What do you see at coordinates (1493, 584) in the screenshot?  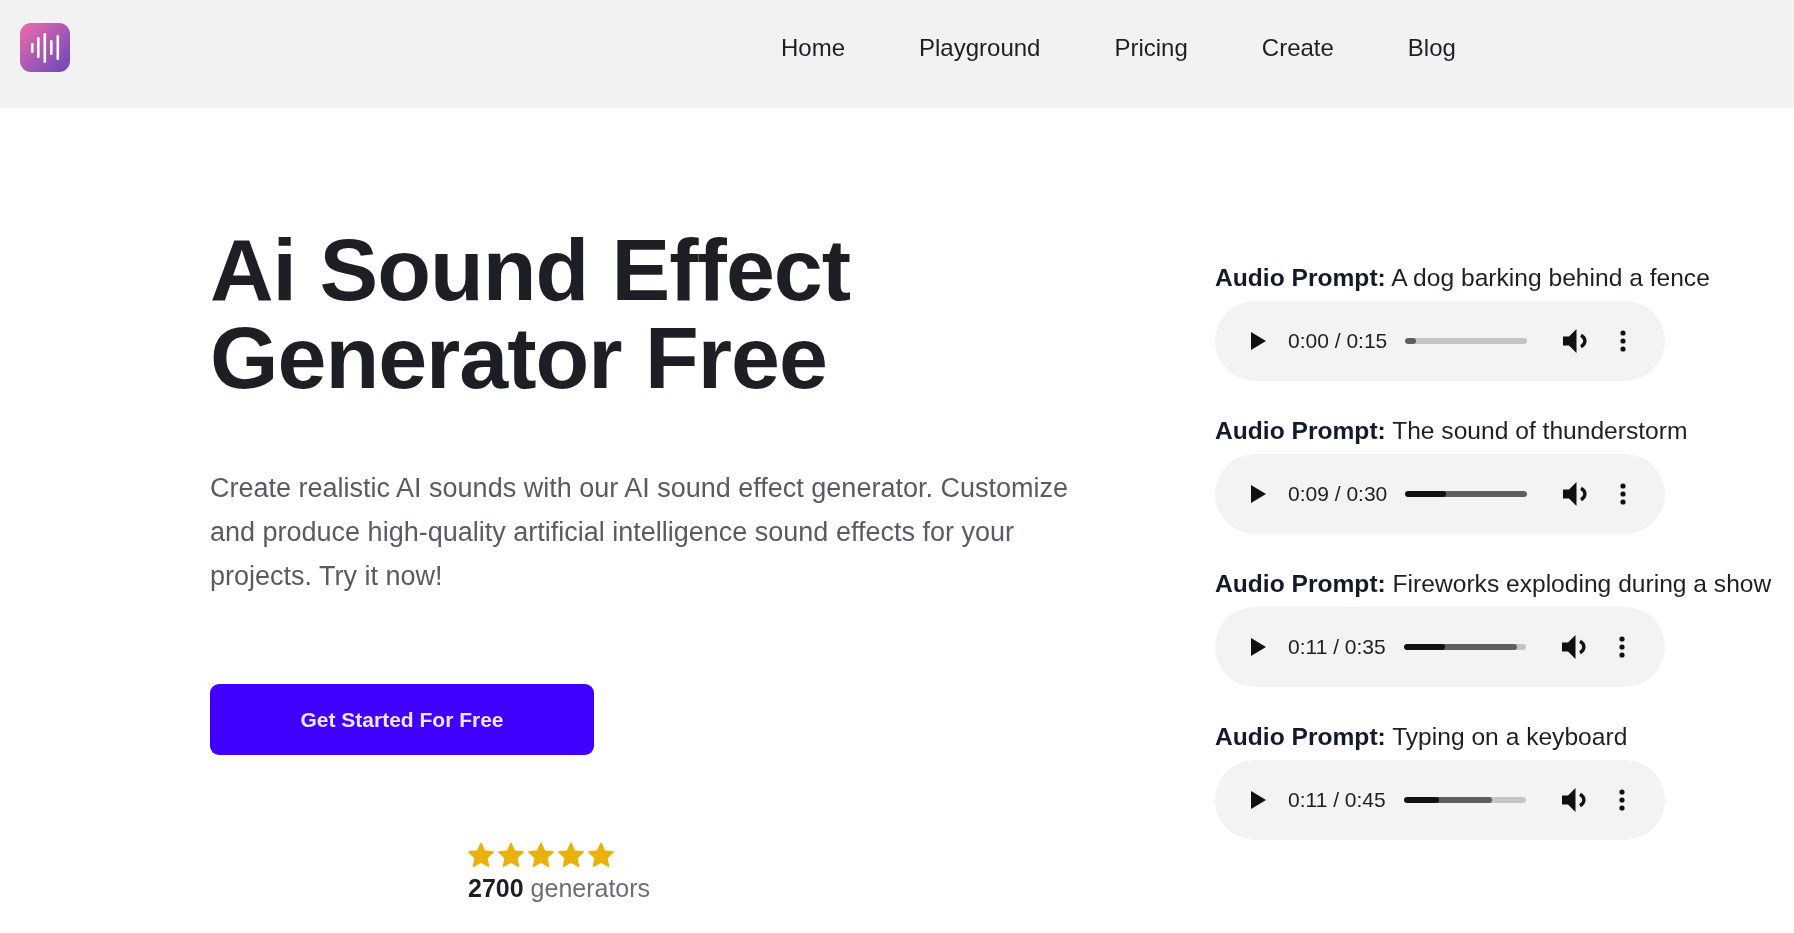 I see `audio-prompt-text: Audio Prompt: Fireworks exploding during a show` at bounding box center [1493, 584].